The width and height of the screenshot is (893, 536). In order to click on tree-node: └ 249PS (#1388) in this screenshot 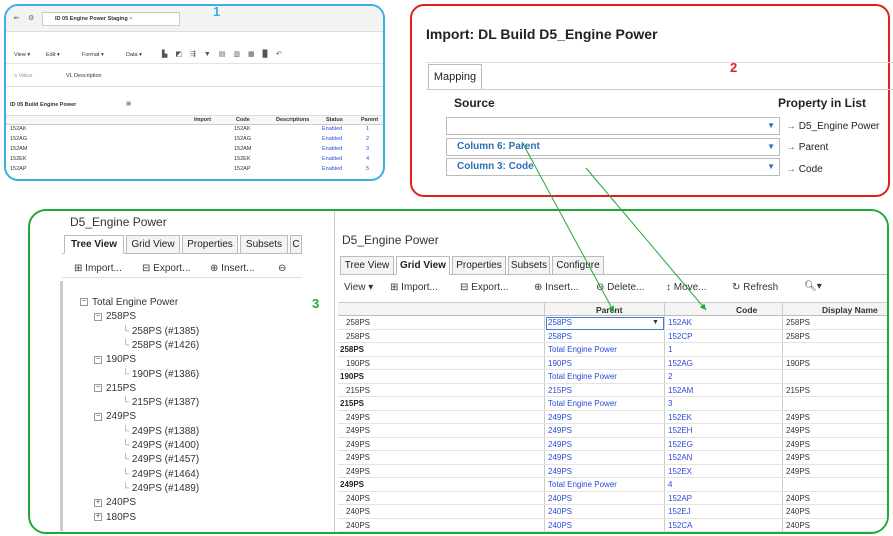, I will do `click(160, 431)`.